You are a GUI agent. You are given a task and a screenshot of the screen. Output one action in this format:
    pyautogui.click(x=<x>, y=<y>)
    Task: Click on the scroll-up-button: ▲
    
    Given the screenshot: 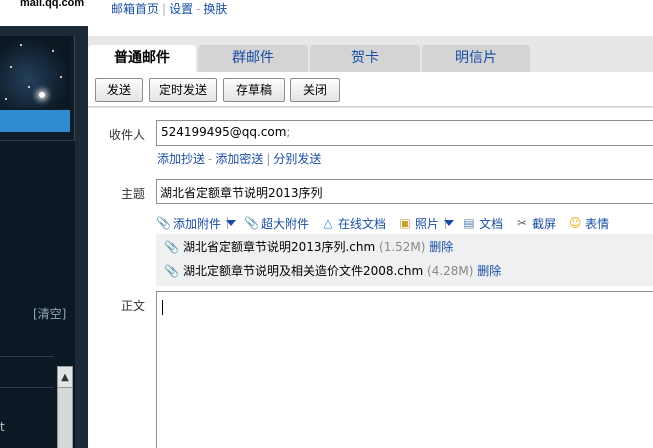 What is the action you would take?
    pyautogui.click(x=65, y=377)
    